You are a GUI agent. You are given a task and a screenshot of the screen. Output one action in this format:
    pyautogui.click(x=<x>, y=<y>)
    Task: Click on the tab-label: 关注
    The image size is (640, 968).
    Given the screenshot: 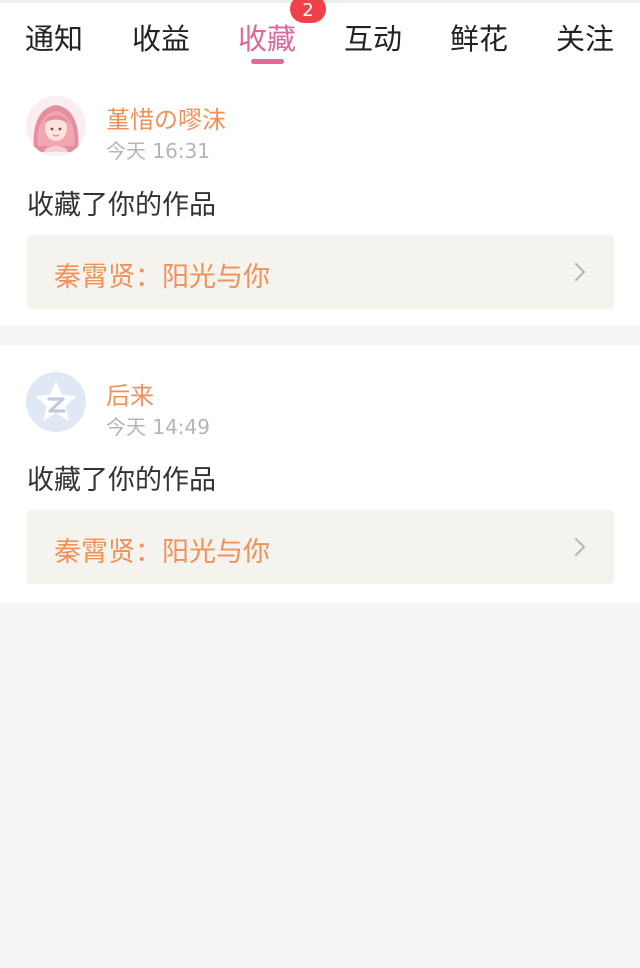 What is the action you would take?
    pyautogui.click(x=585, y=39)
    